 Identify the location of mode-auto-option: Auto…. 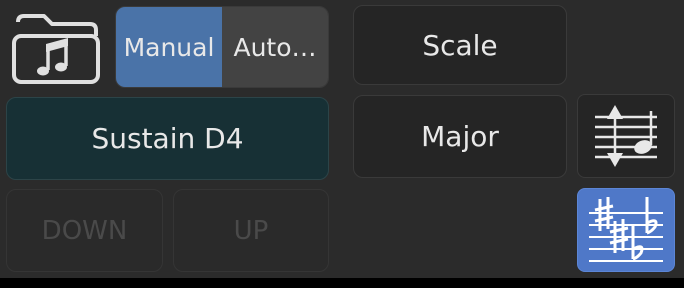
(275, 47).